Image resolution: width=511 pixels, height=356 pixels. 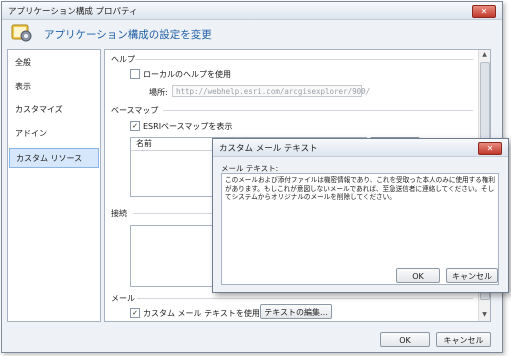 I want to click on local-help-label: ローカルのヘルプを使用, so click(x=187, y=74).